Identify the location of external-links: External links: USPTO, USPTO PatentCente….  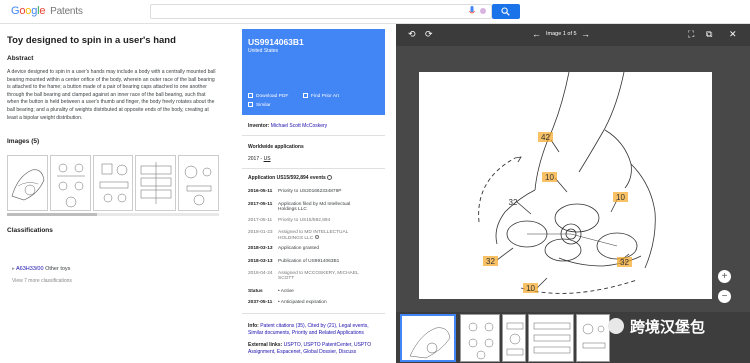
(309, 348).